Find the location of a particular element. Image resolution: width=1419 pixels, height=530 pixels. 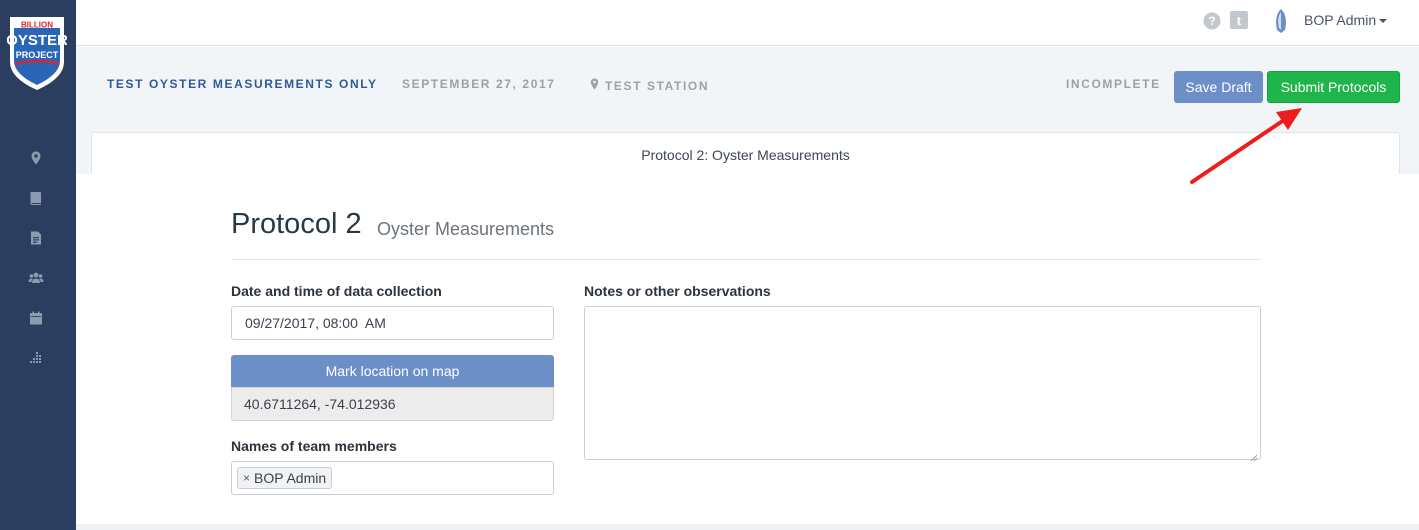

station: TEST STATION is located at coordinates (649, 85).